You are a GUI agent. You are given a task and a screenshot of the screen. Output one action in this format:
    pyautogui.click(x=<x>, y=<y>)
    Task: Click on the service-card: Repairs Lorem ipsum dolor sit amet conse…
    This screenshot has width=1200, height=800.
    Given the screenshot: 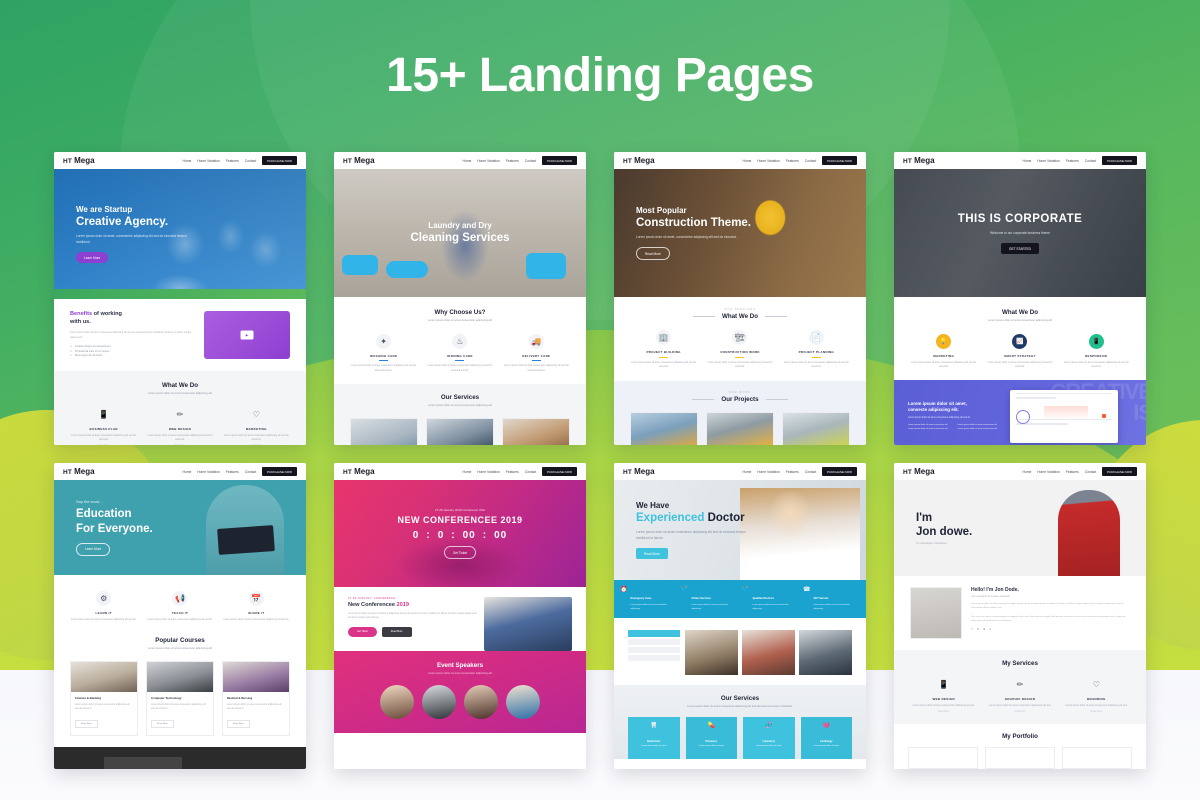 What is the action you would take?
    pyautogui.click(x=536, y=431)
    